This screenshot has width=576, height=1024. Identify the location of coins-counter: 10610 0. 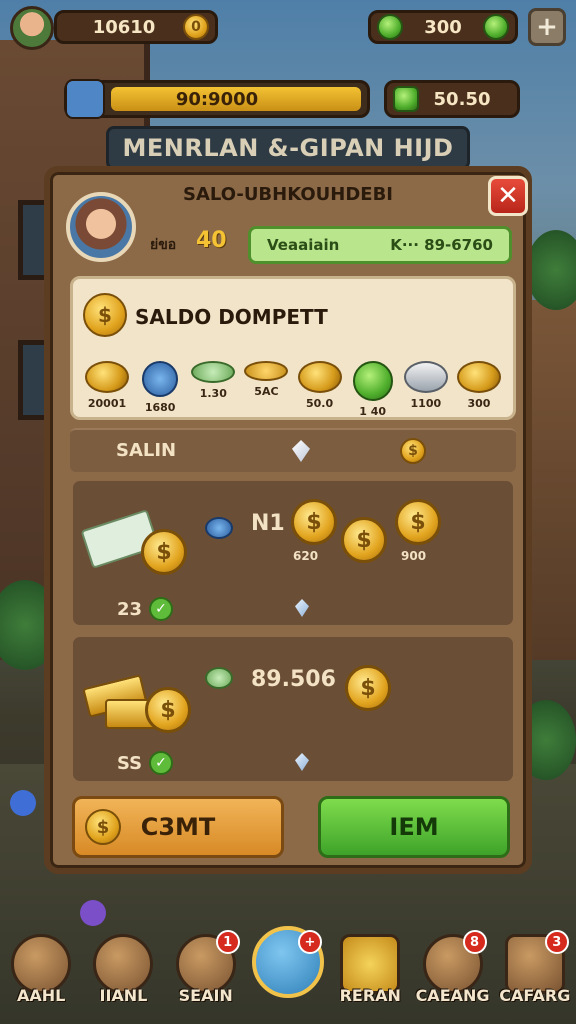
(136, 27).